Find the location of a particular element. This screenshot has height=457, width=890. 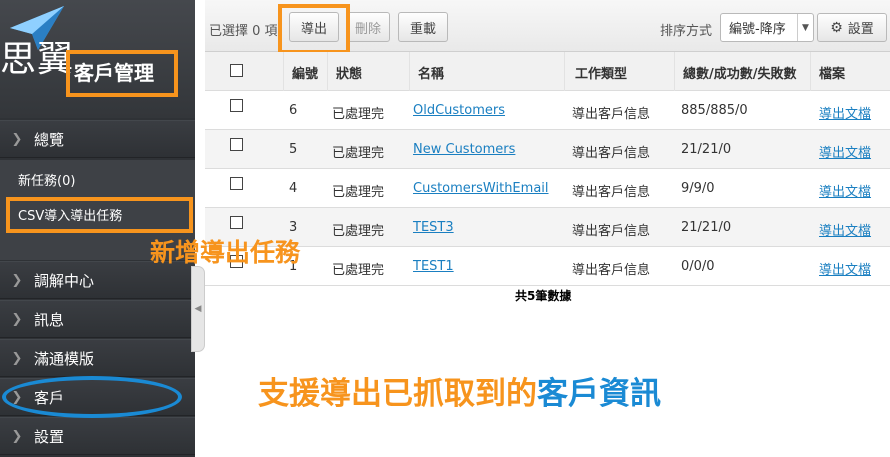

sort-select-value: 編號-降序 is located at coordinates (757, 29).